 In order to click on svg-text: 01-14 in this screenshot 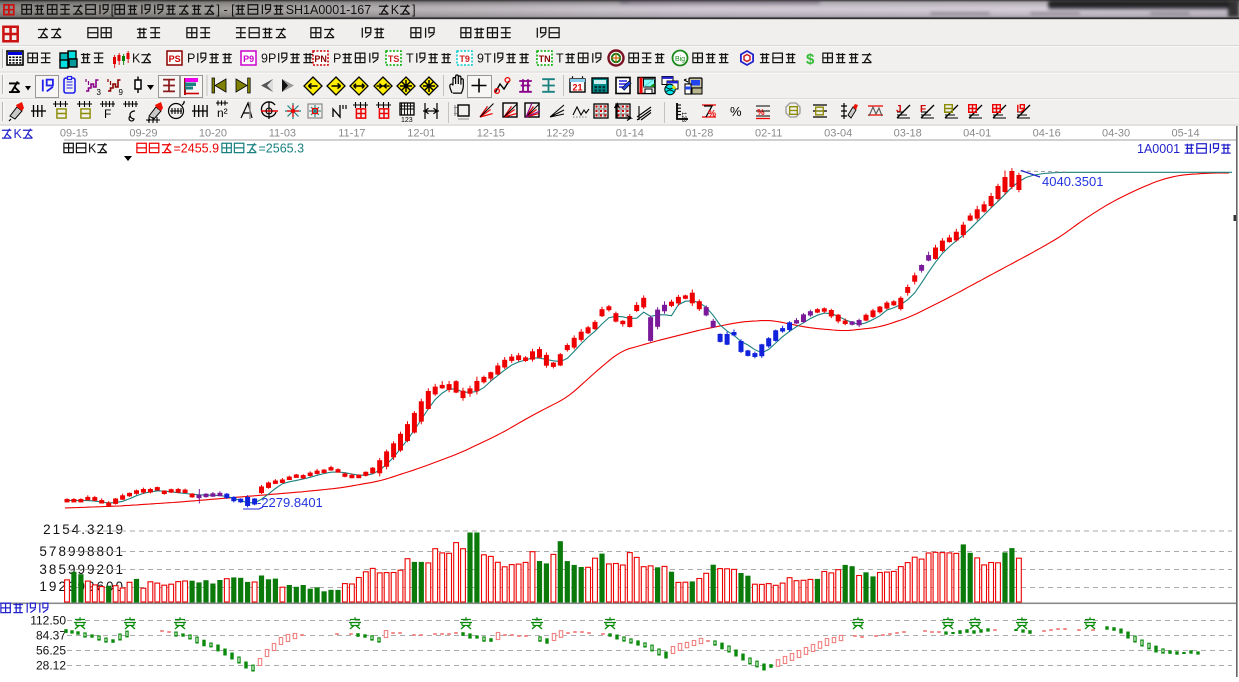, I will do `click(630, 134)`.